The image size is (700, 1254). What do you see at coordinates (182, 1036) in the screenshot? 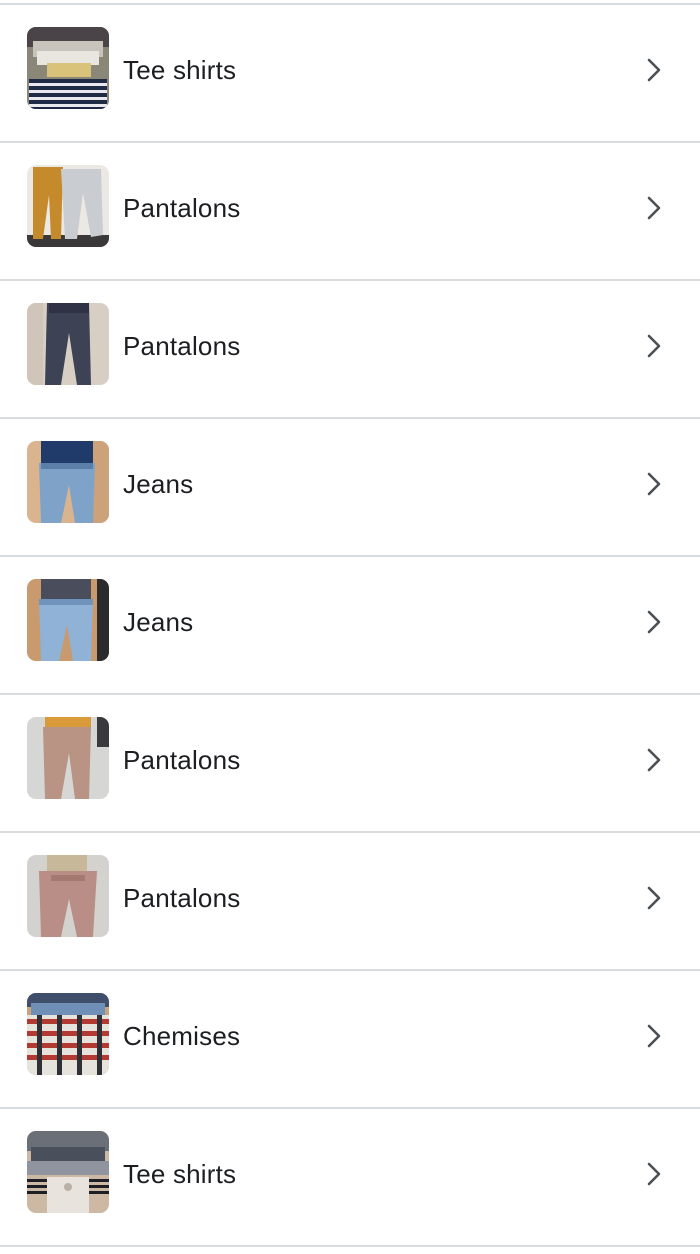
I see `list-item-label: Chemises` at bounding box center [182, 1036].